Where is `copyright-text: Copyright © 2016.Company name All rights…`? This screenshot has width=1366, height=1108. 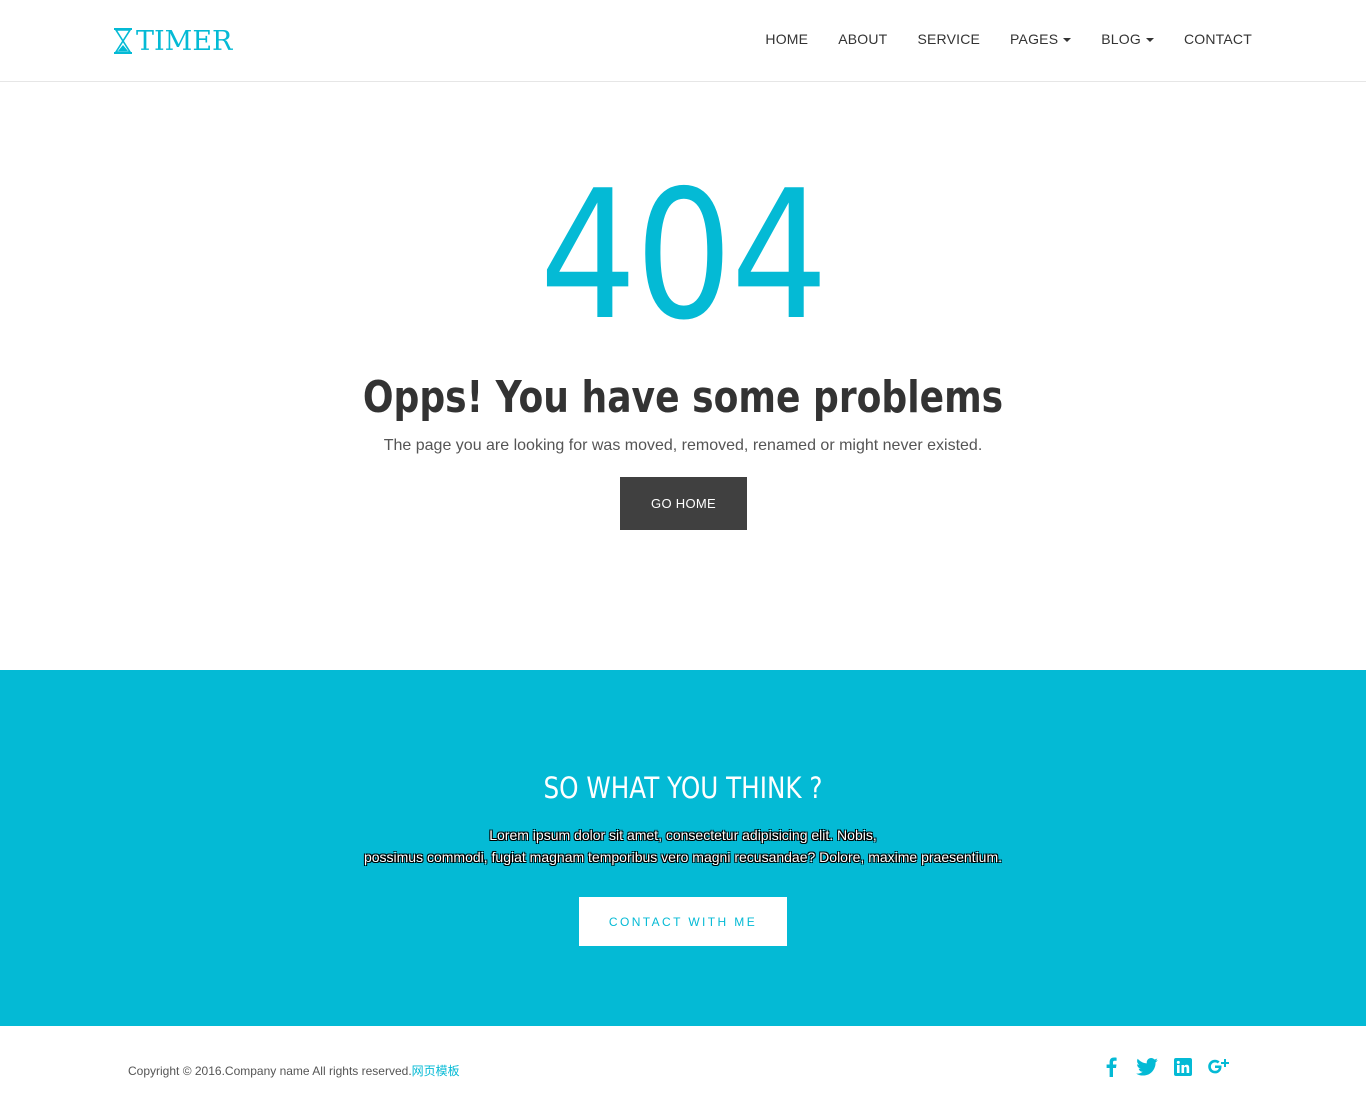 copyright-text: Copyright © 2016.Company name All rights… is located at coordinates (294, 1071).